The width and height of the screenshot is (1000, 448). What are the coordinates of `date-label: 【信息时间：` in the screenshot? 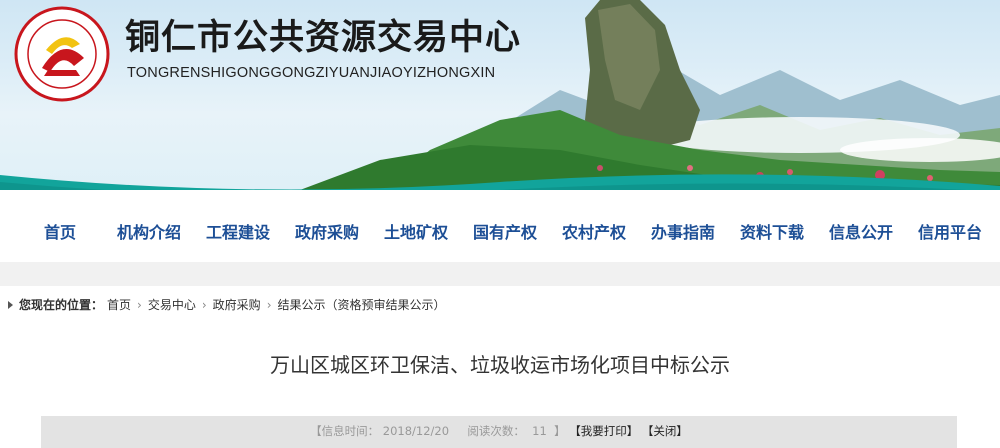 It's located at (345, 431).